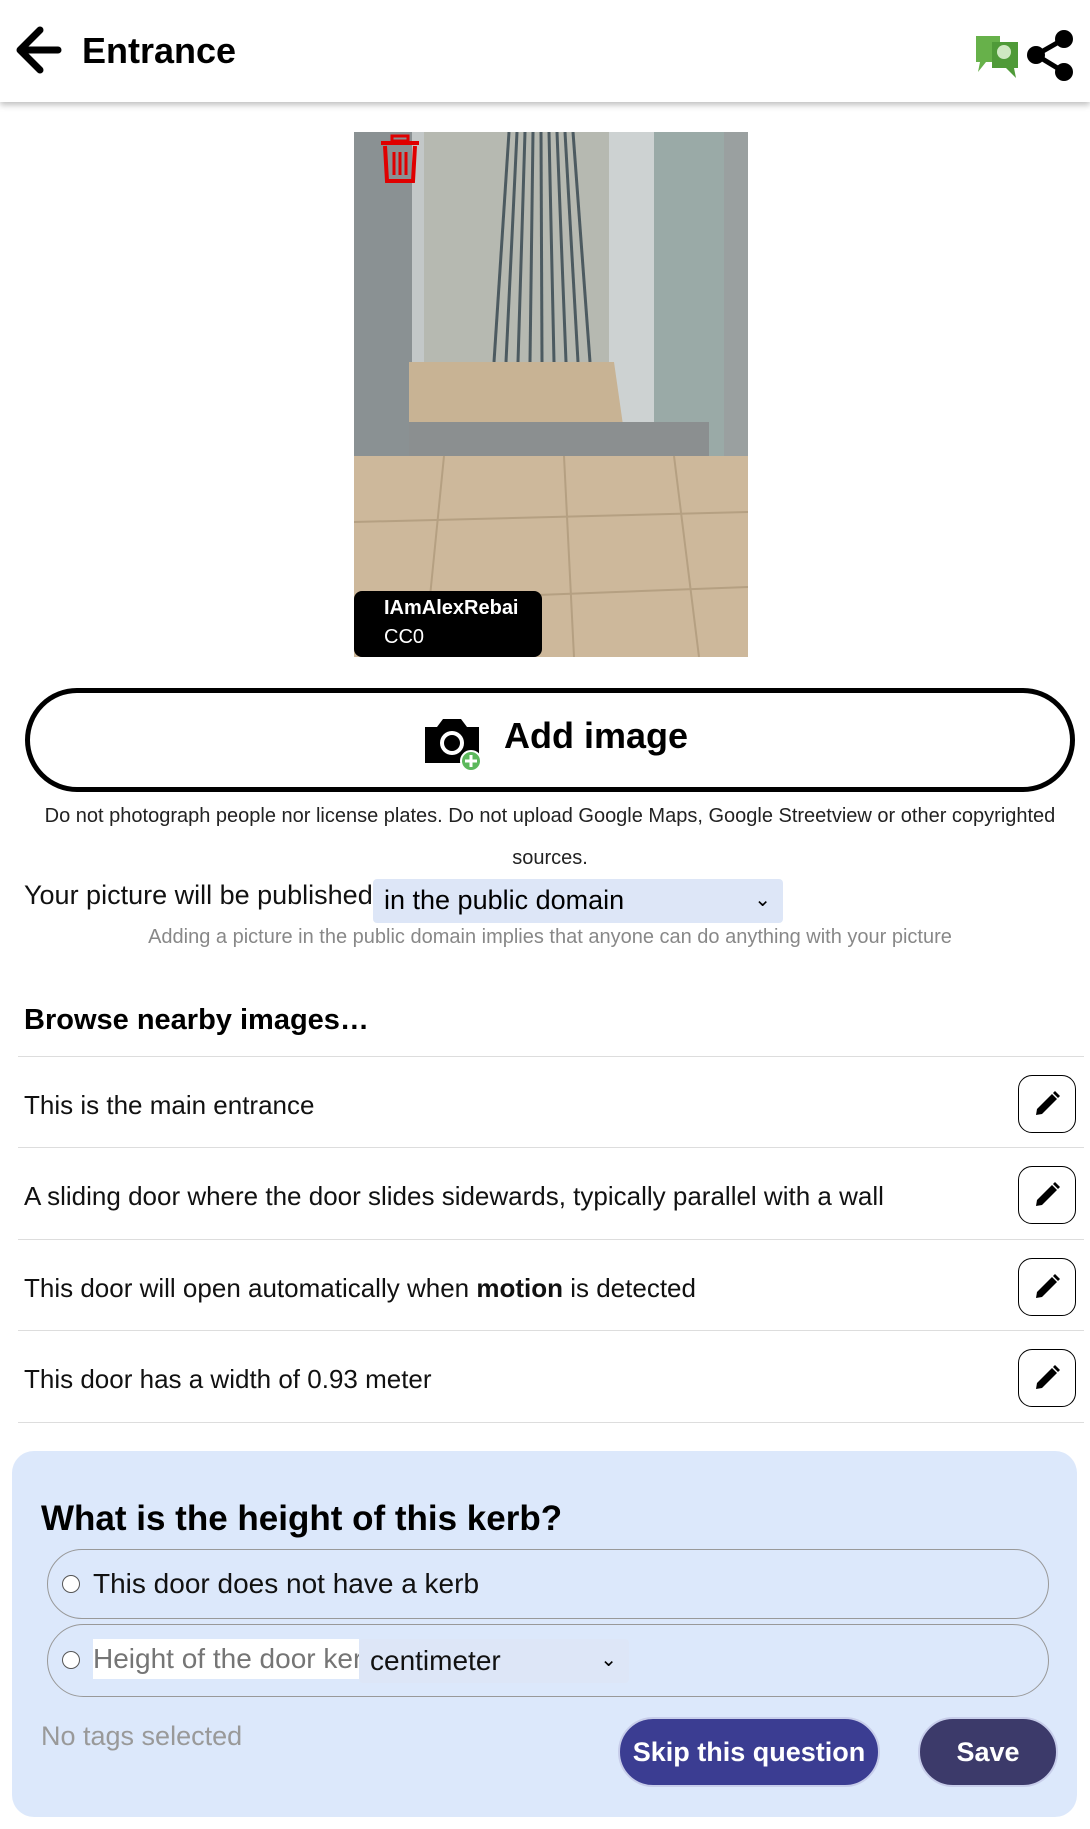 This screenshot has width=1090, height=1829. I want to click on image-license: CC0, so click(404, 637).